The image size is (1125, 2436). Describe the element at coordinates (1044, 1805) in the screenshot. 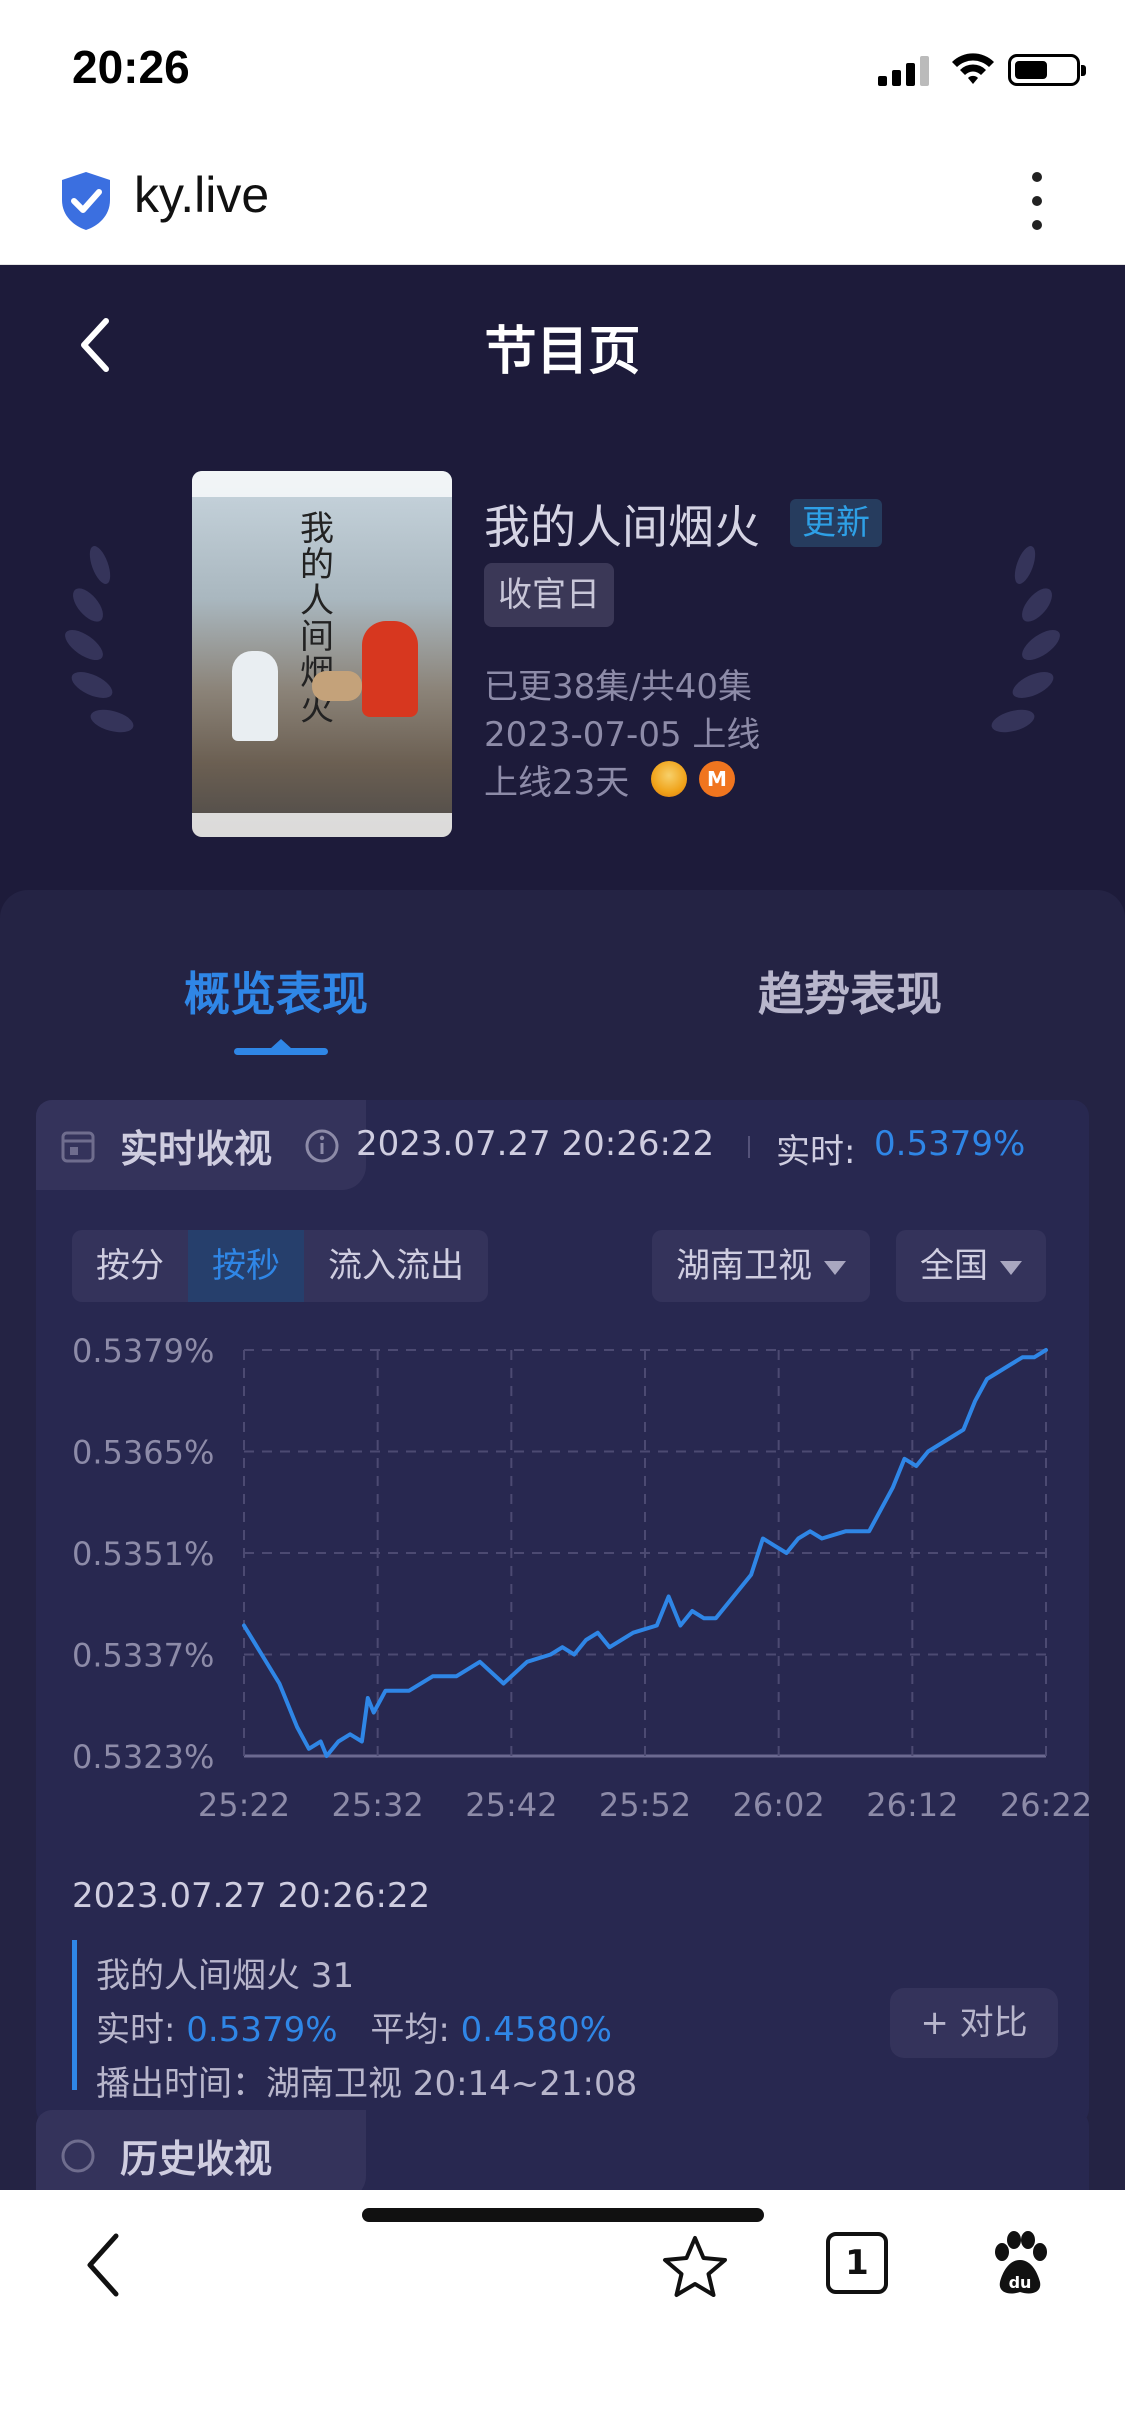

I see `x-tick-label: 26:22` at that location.